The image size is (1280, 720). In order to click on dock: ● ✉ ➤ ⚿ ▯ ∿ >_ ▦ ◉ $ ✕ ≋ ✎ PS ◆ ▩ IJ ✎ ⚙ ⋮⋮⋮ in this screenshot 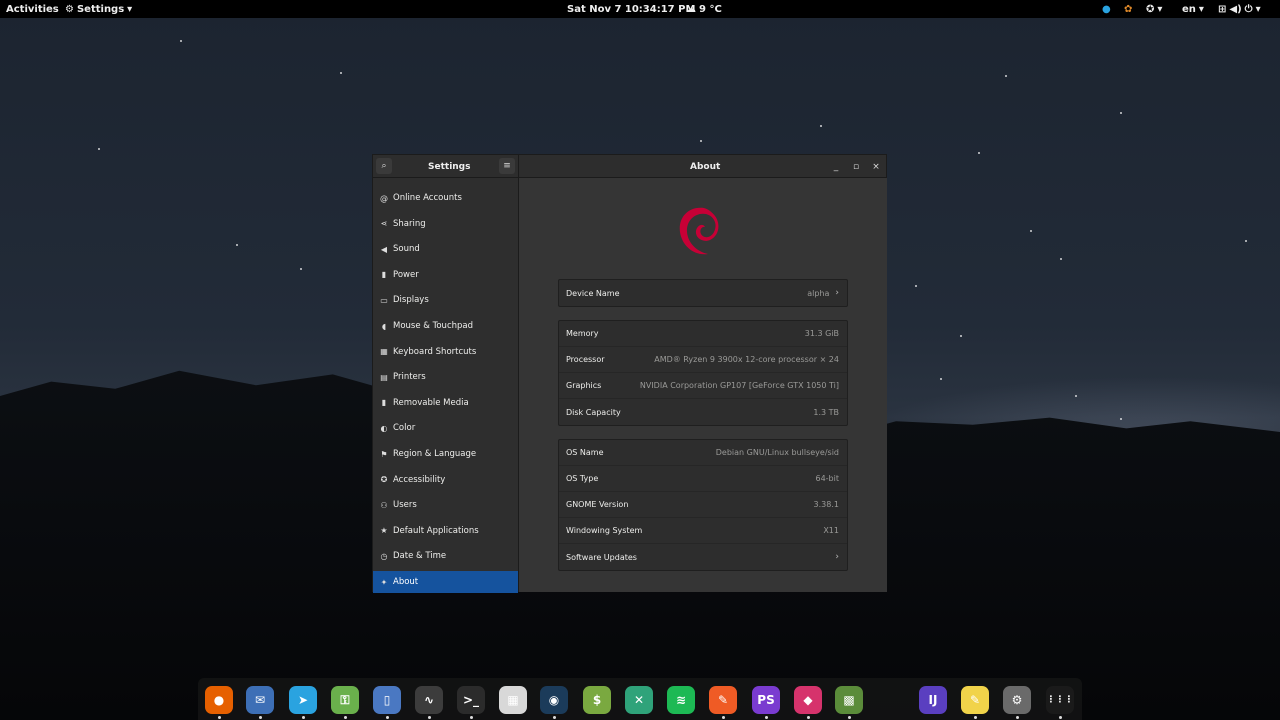, I will do `click(640, 699)`.